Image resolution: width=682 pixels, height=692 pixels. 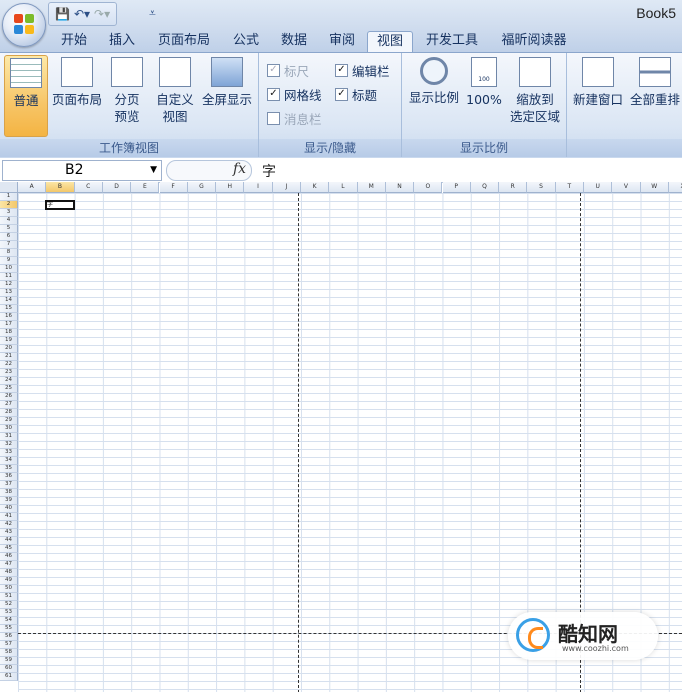 I want to click on column-header: B, so click(x=60, y=187).